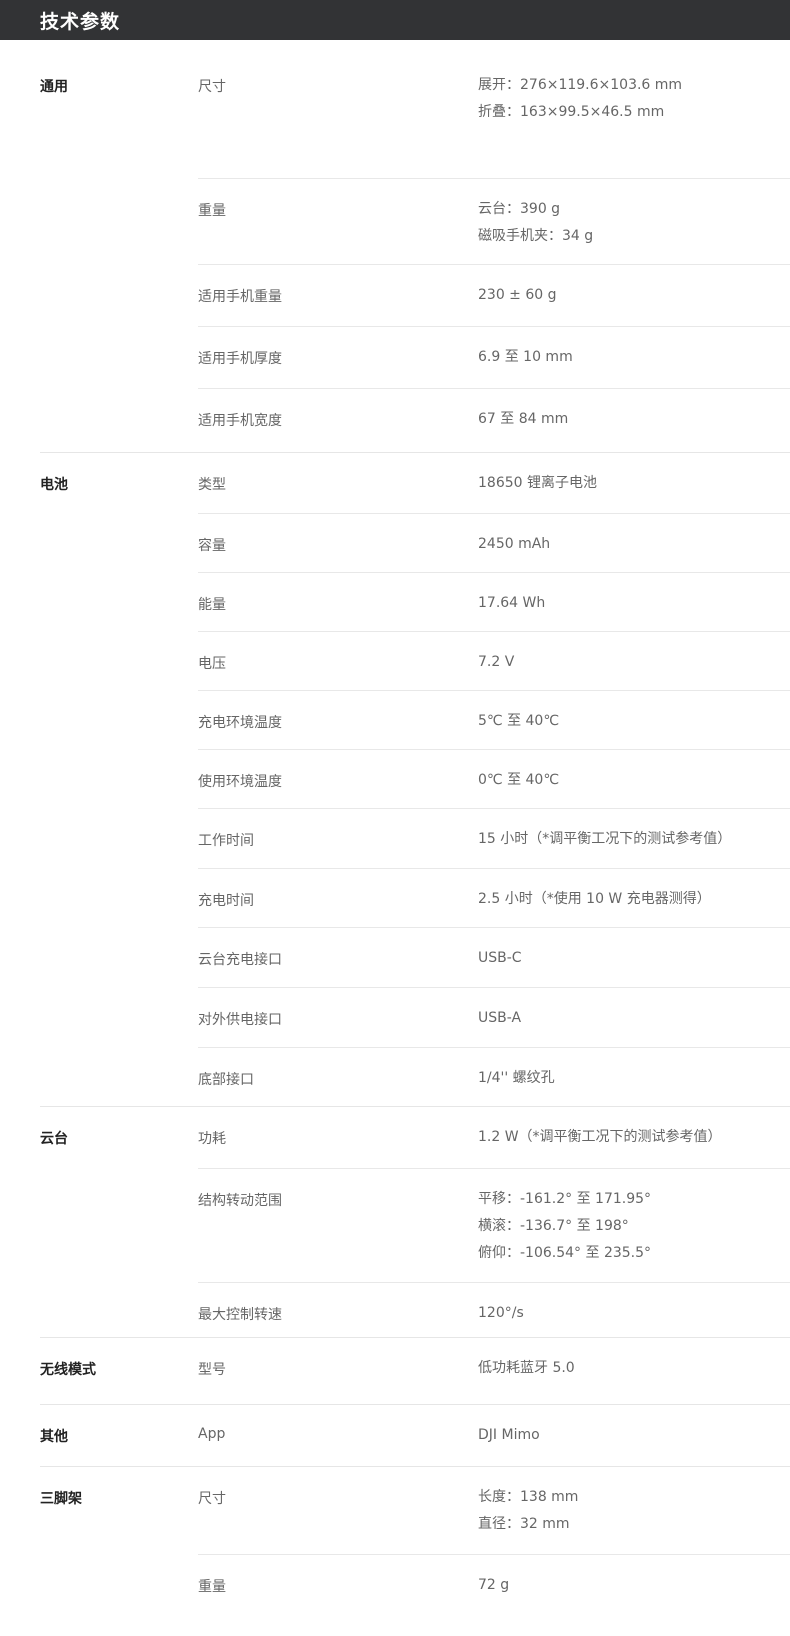  What do you see at coordinates (501, 1313) in the screenshot?
I see `spec-value: 120°/s` at bounding box center [501, 1313].